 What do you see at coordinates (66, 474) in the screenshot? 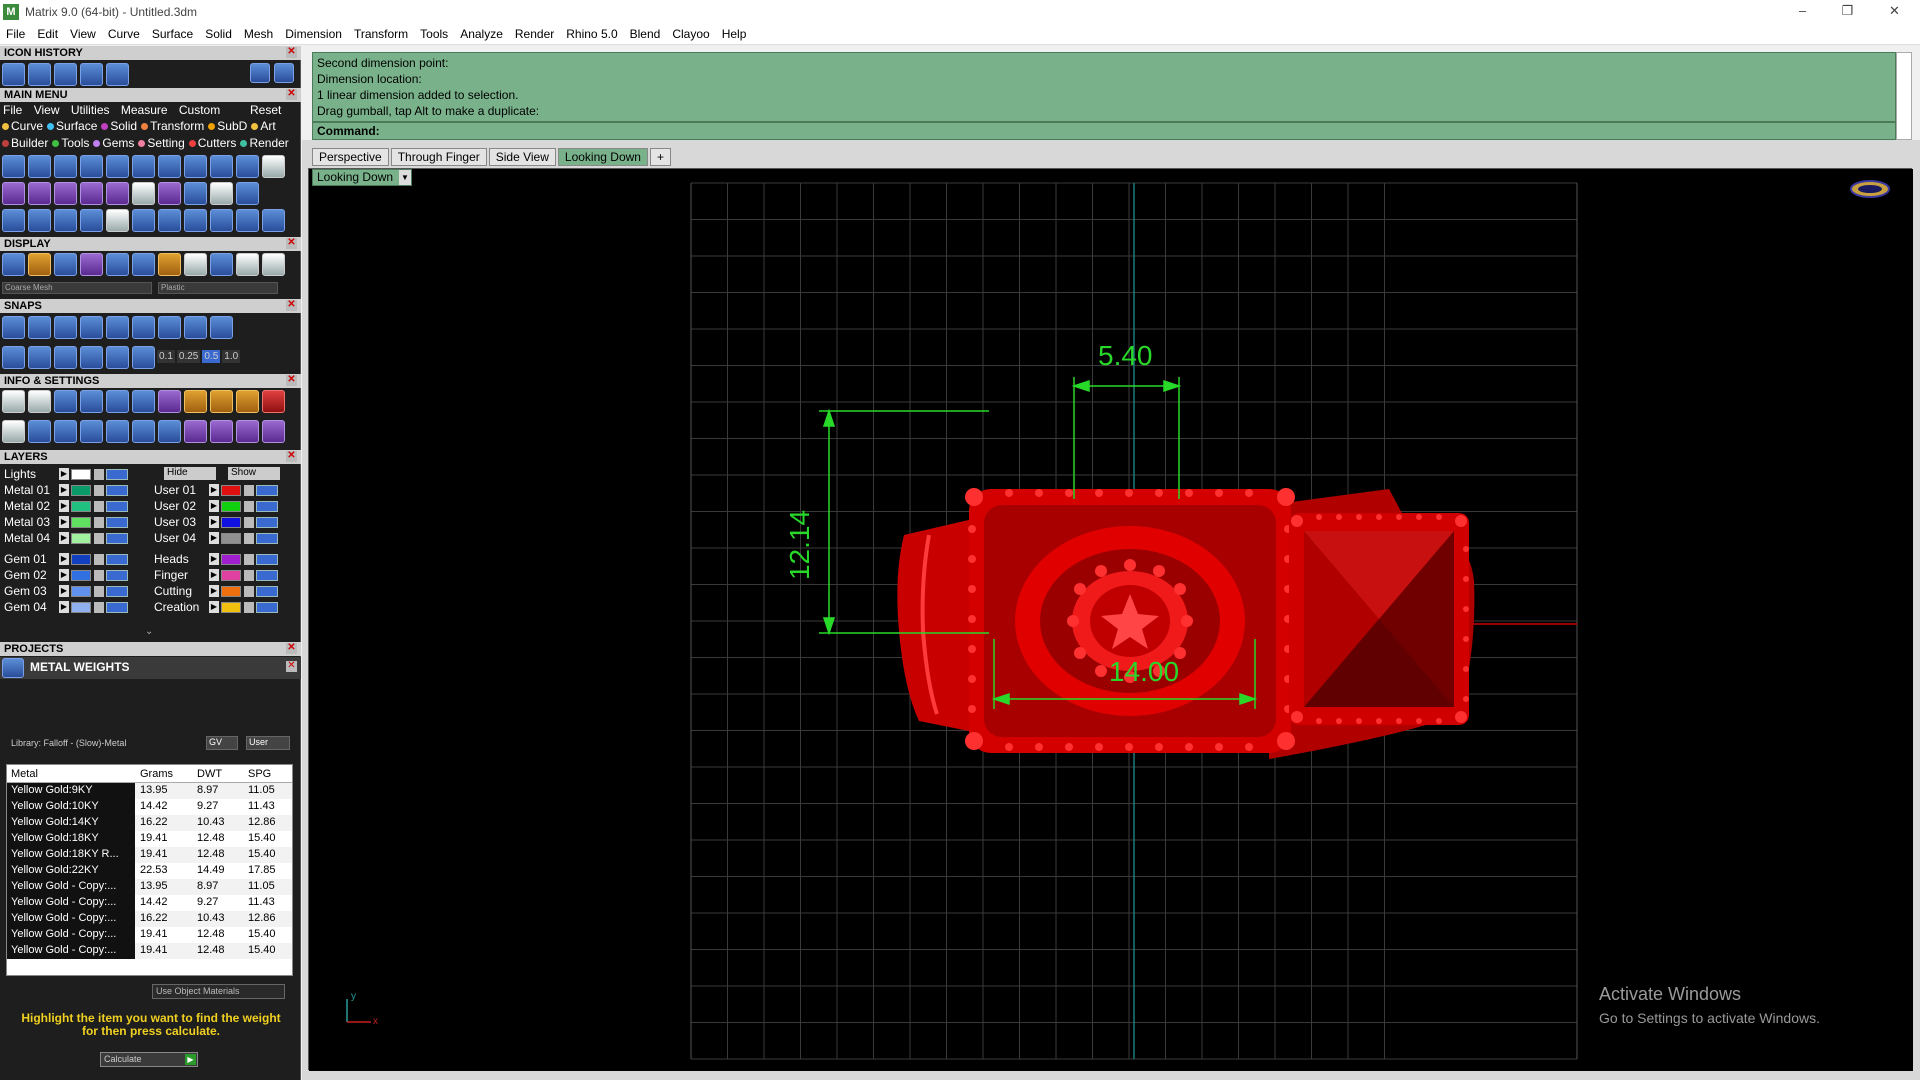
I see `lights-layer: Lights ▶` at bounding box center [66, 474].